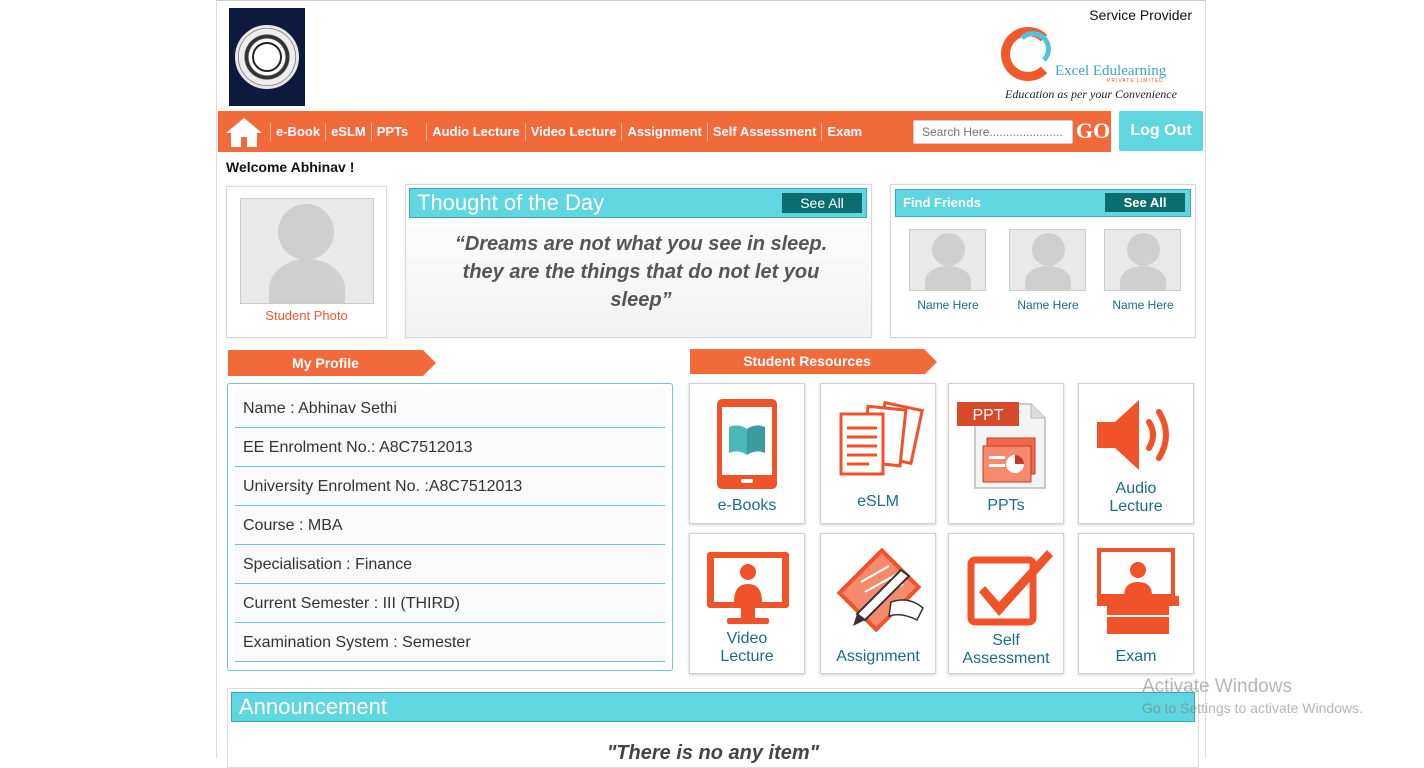 This screenshot has height=768, width=1424. I want to click on welcome-message: Welcome Abhinav !, so click(290, 167).